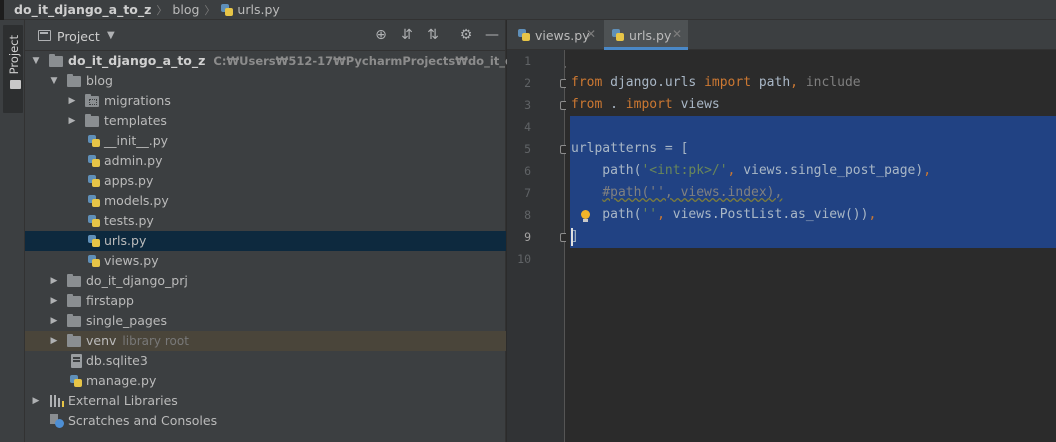  What do you see at coordinates (527, 149) in the screenshot?
I see `line-number: 5` at bounding box center [527, 149].